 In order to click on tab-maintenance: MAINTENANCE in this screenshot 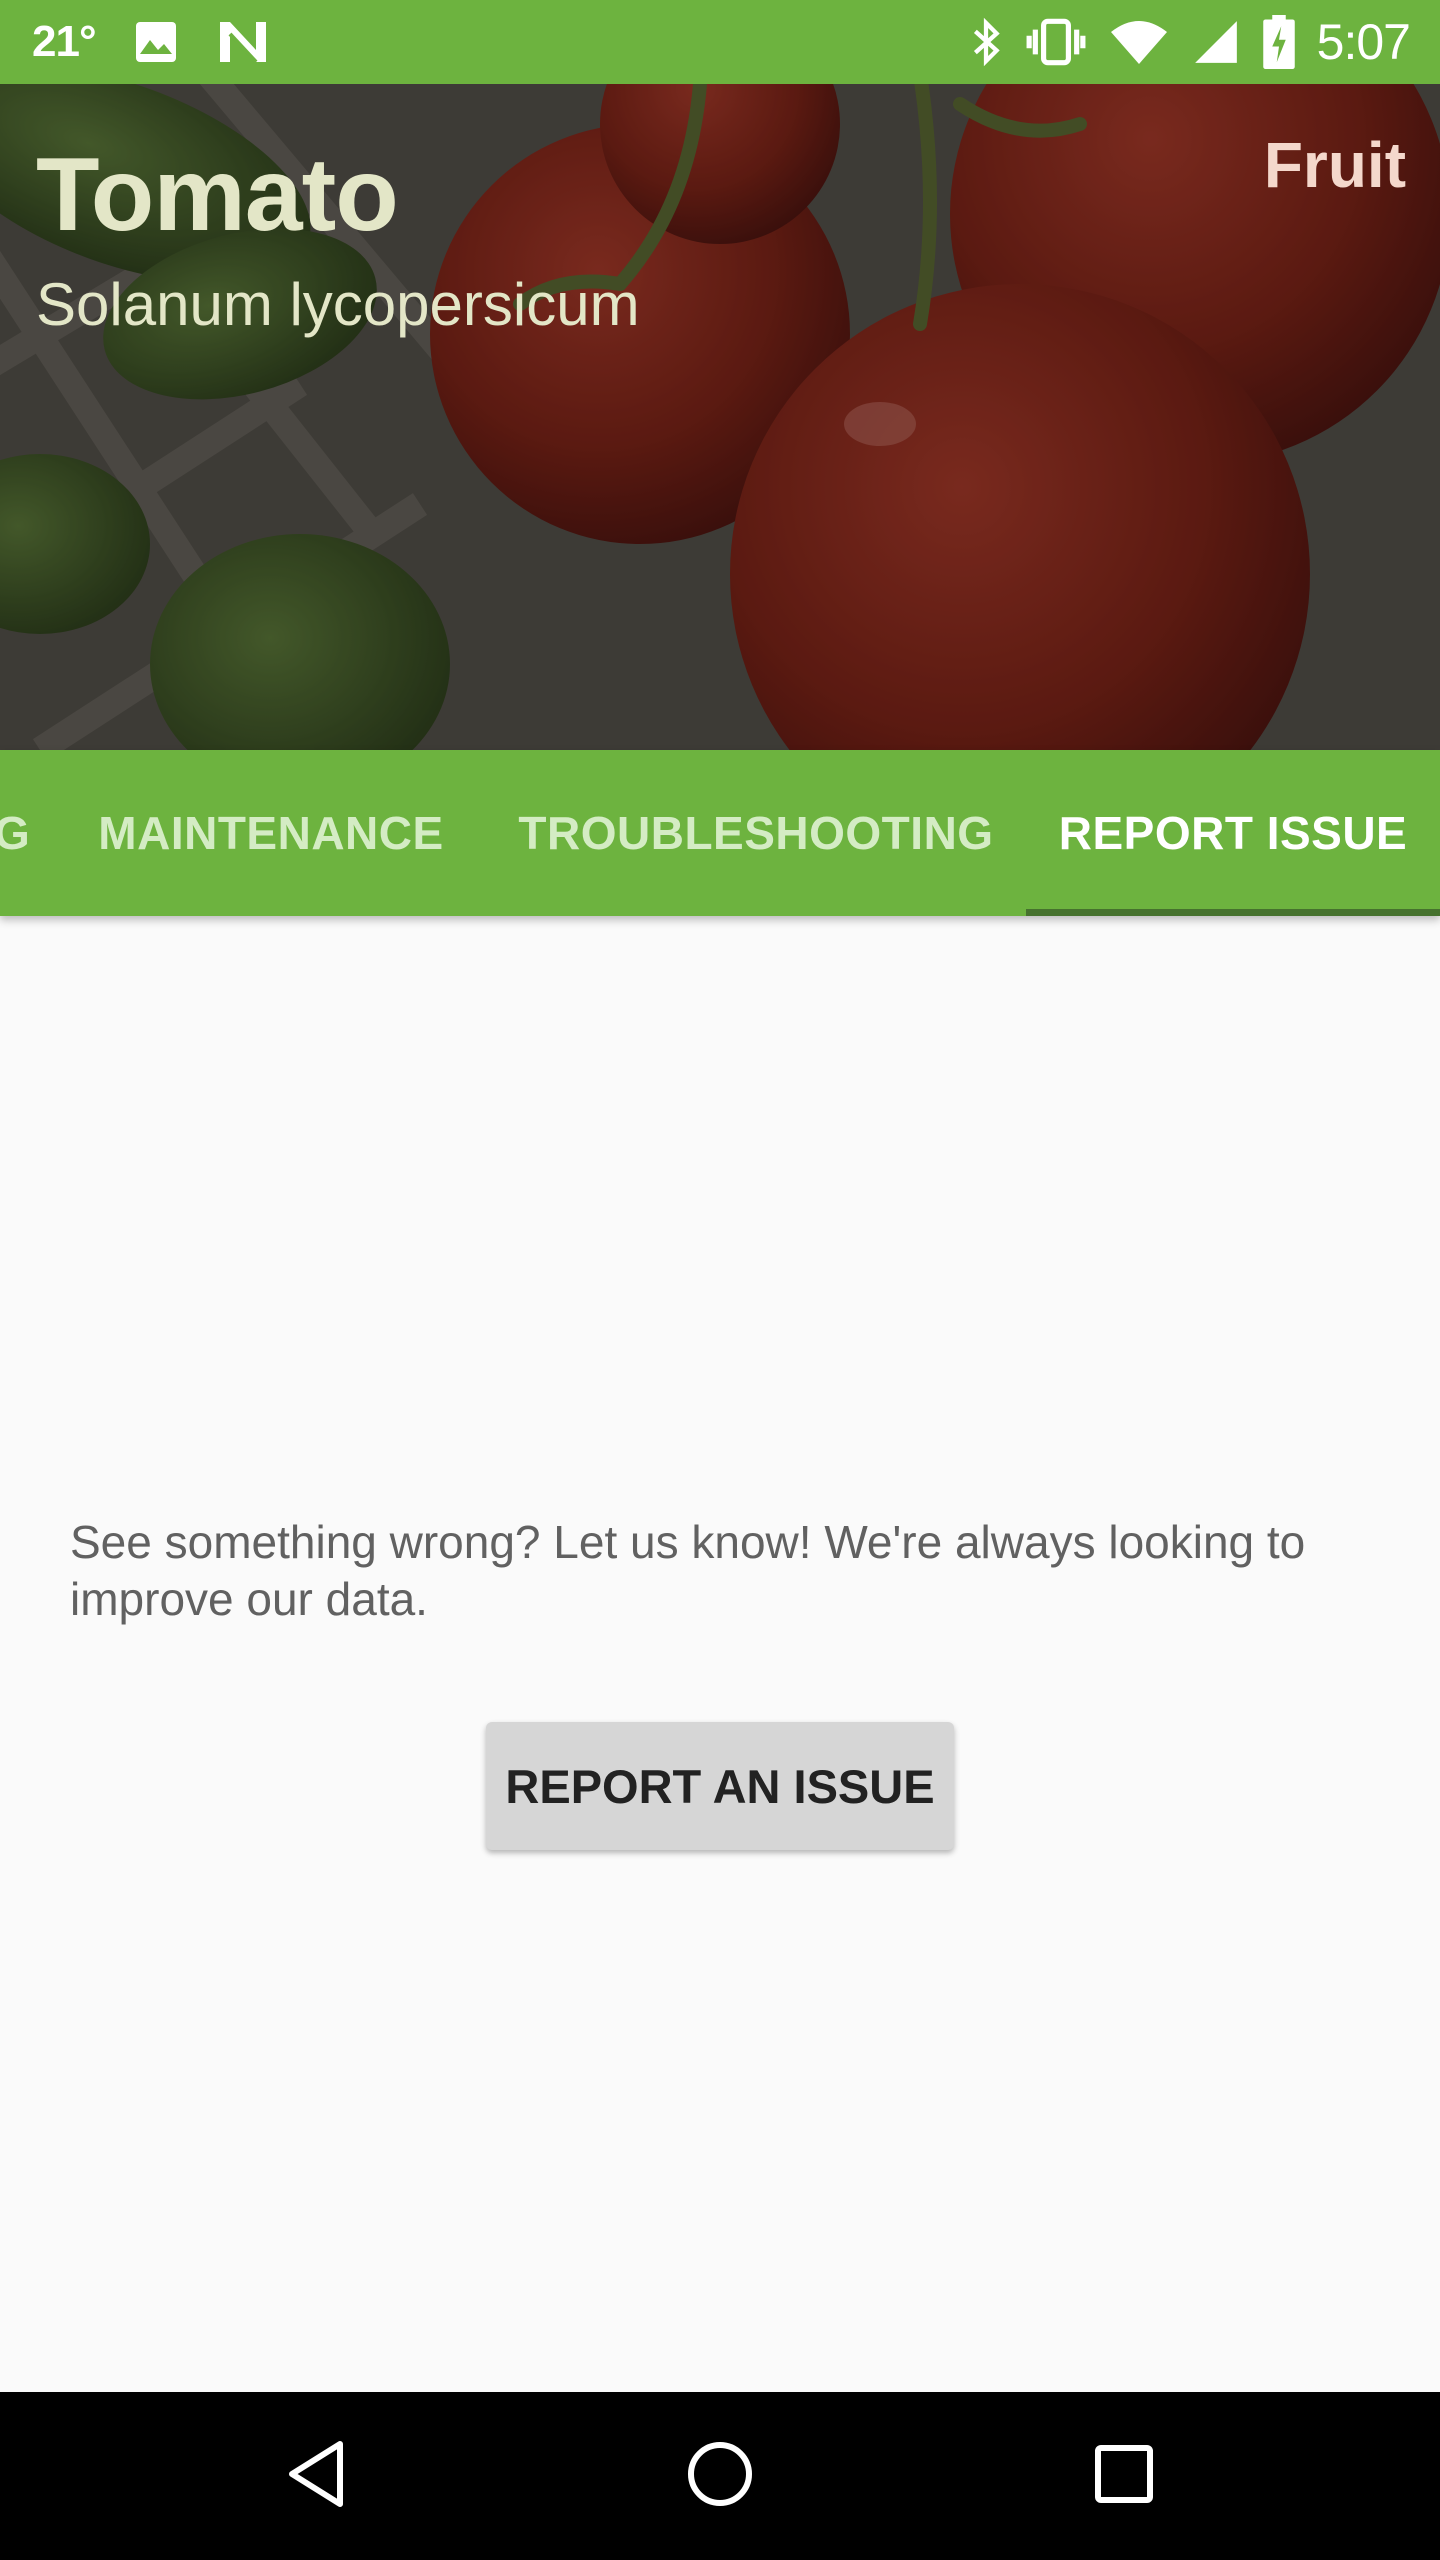, I will do `click(271, 833)`.